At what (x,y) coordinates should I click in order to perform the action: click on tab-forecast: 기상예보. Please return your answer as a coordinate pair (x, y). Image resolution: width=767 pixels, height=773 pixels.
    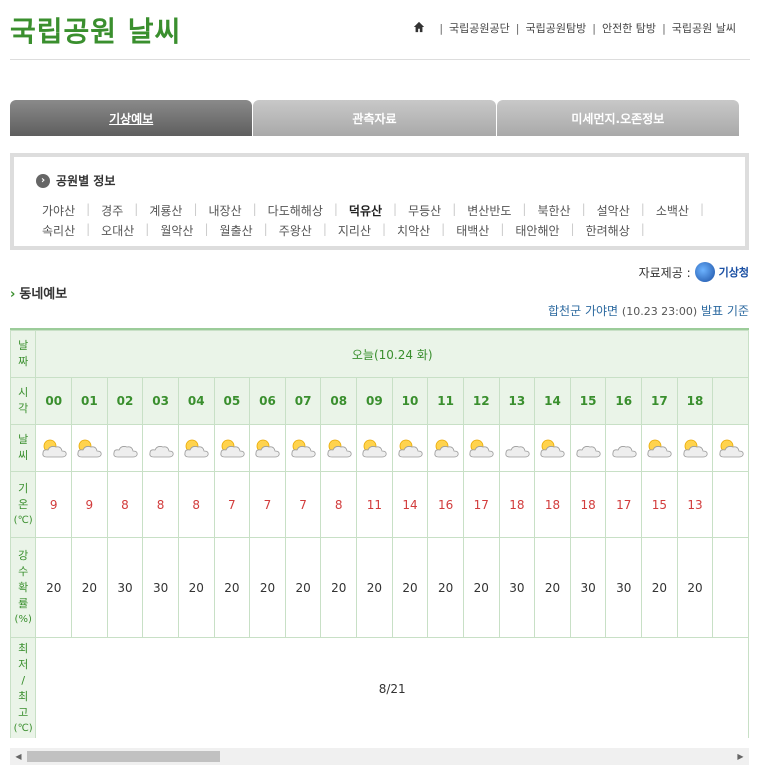
    Looking at the image, I should click on (131, 118).